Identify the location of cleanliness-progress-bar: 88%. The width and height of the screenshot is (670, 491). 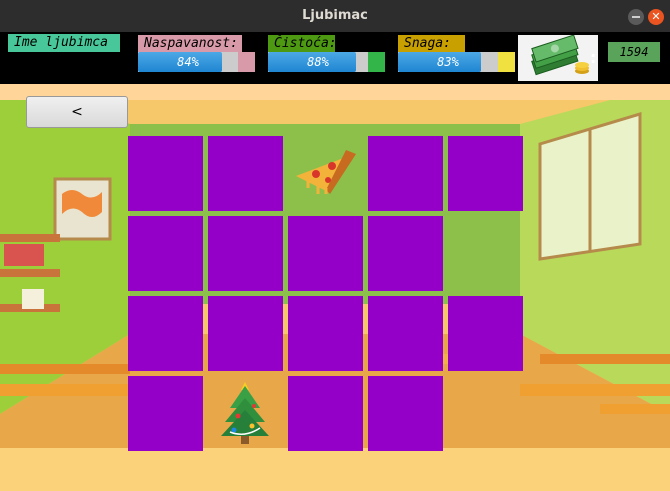
(326, 62).